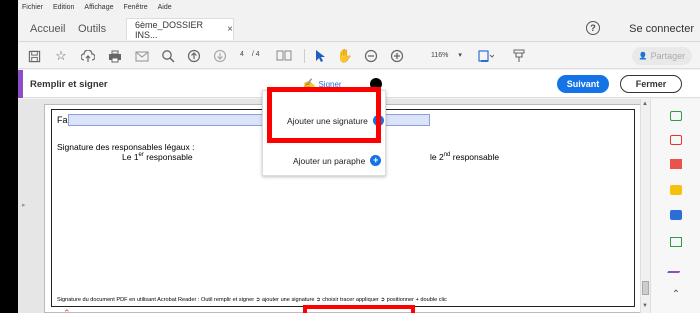 The width and height of the screenshot is (700, 313). What do you see at coordinates (230, 29) in the screenshot?
I see `close-icon: ×` at bounding box center [230, 29].